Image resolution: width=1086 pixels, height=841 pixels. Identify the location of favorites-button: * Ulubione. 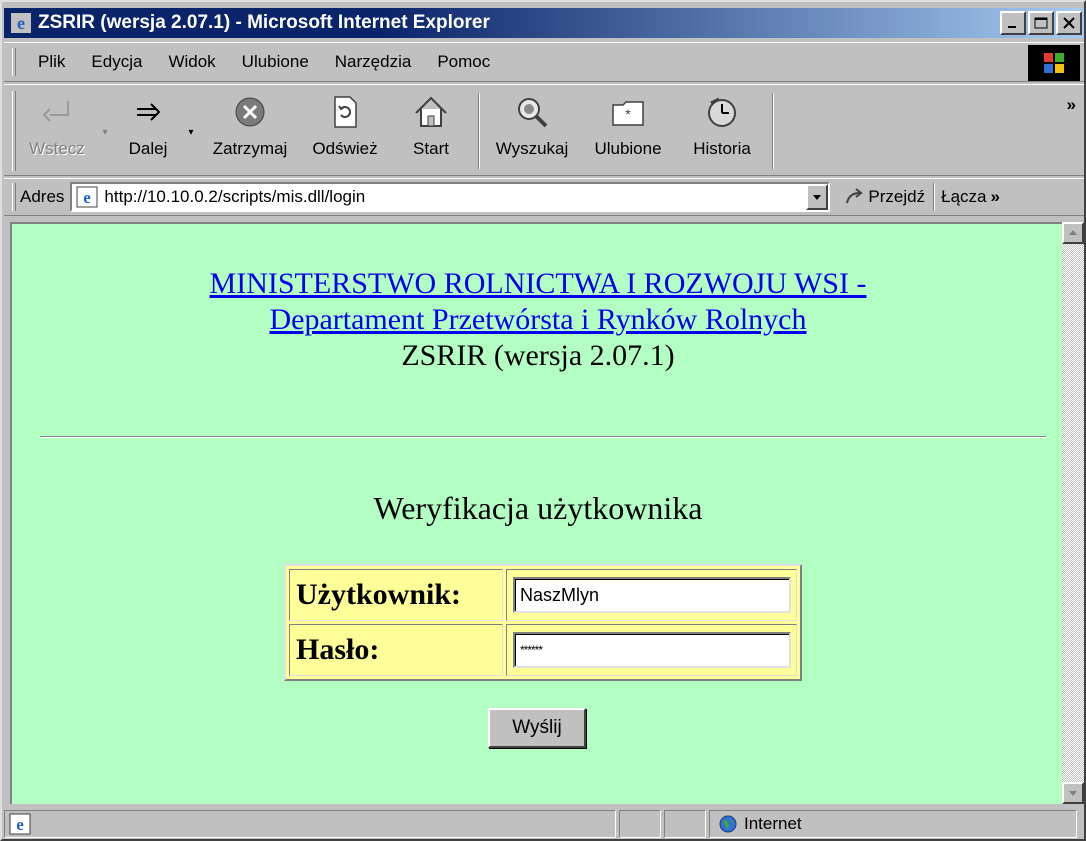
(628, 129).